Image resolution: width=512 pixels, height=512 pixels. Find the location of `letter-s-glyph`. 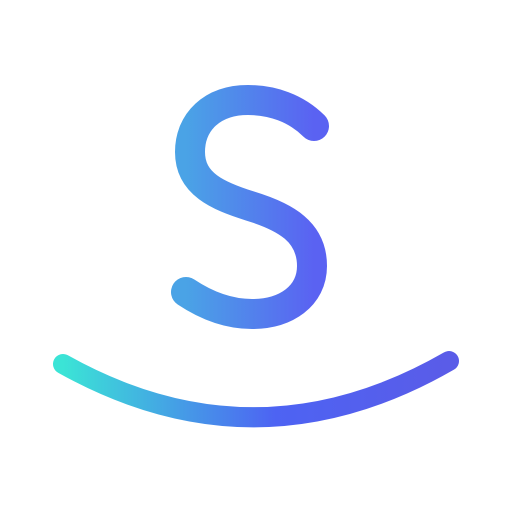

letter-s-glyph is located at coordinates (250, 207).